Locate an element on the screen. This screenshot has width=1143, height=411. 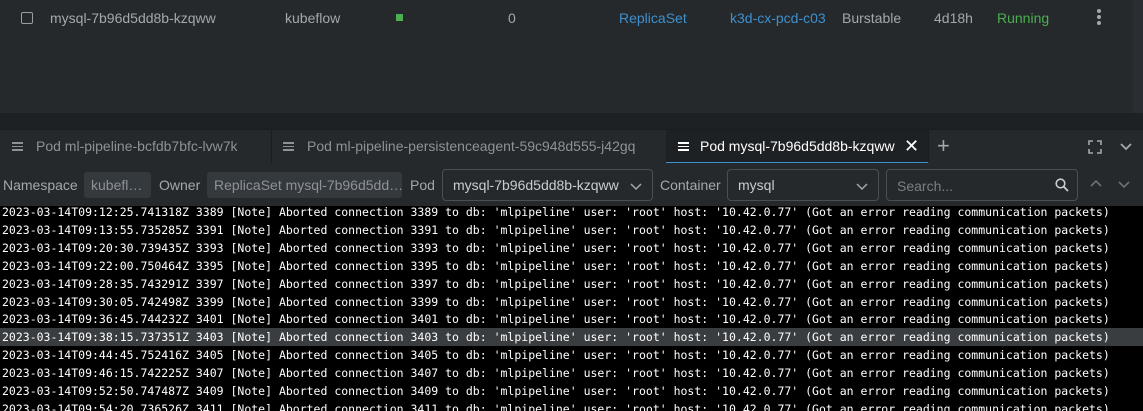
search-input is located at coordinates (973, 186).